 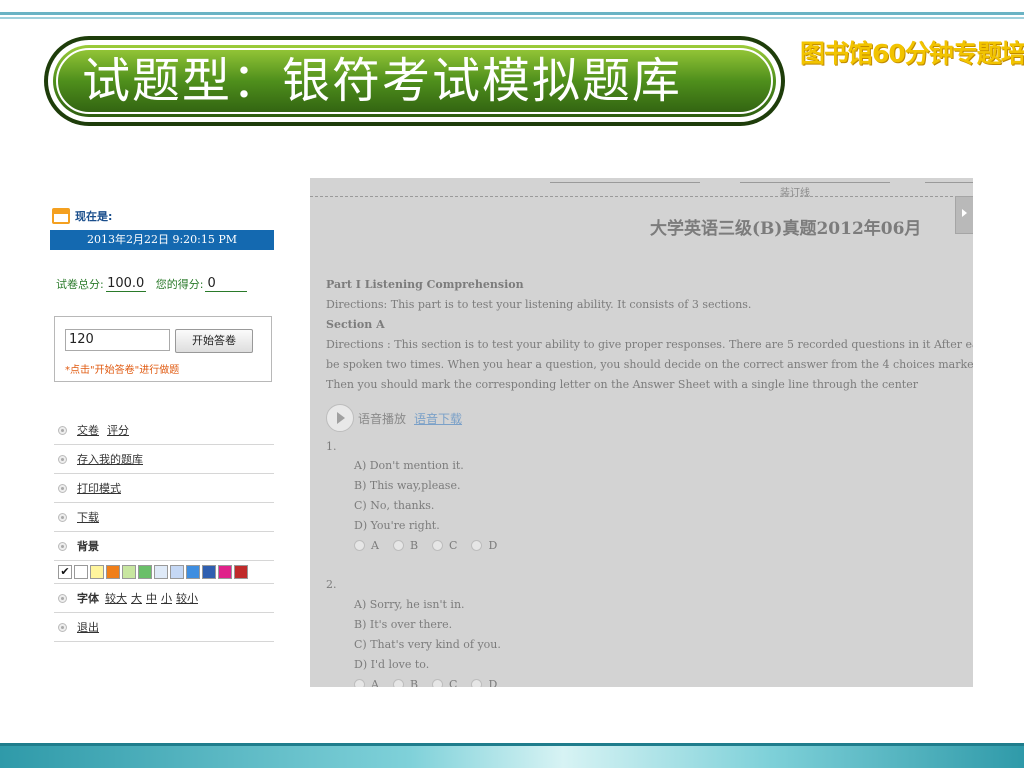 What do you see at coordinates (382, 418) in the screenshot?
I see `audio-play-label: 语音播放` at bounding box center [382, 418].